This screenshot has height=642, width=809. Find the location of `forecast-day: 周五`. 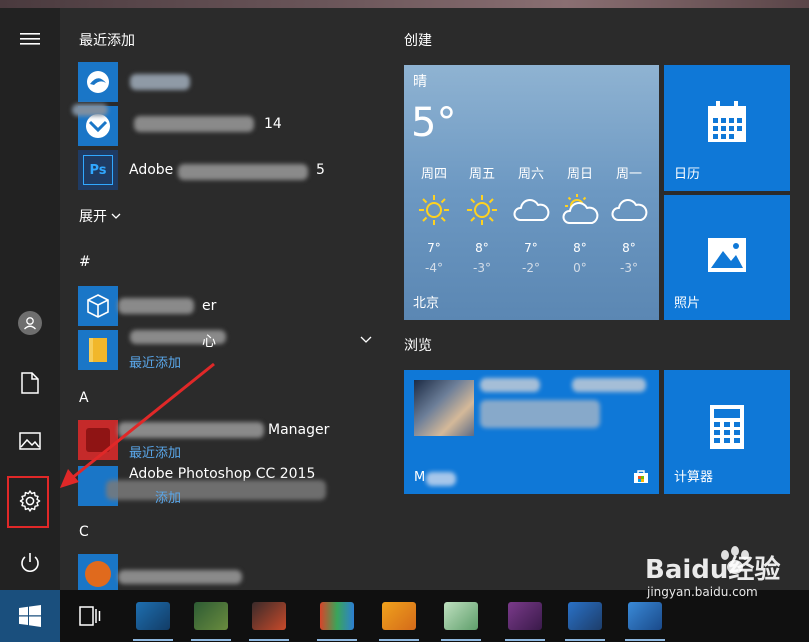

forecast-day: 周五 is located at coordinates (481, 174).